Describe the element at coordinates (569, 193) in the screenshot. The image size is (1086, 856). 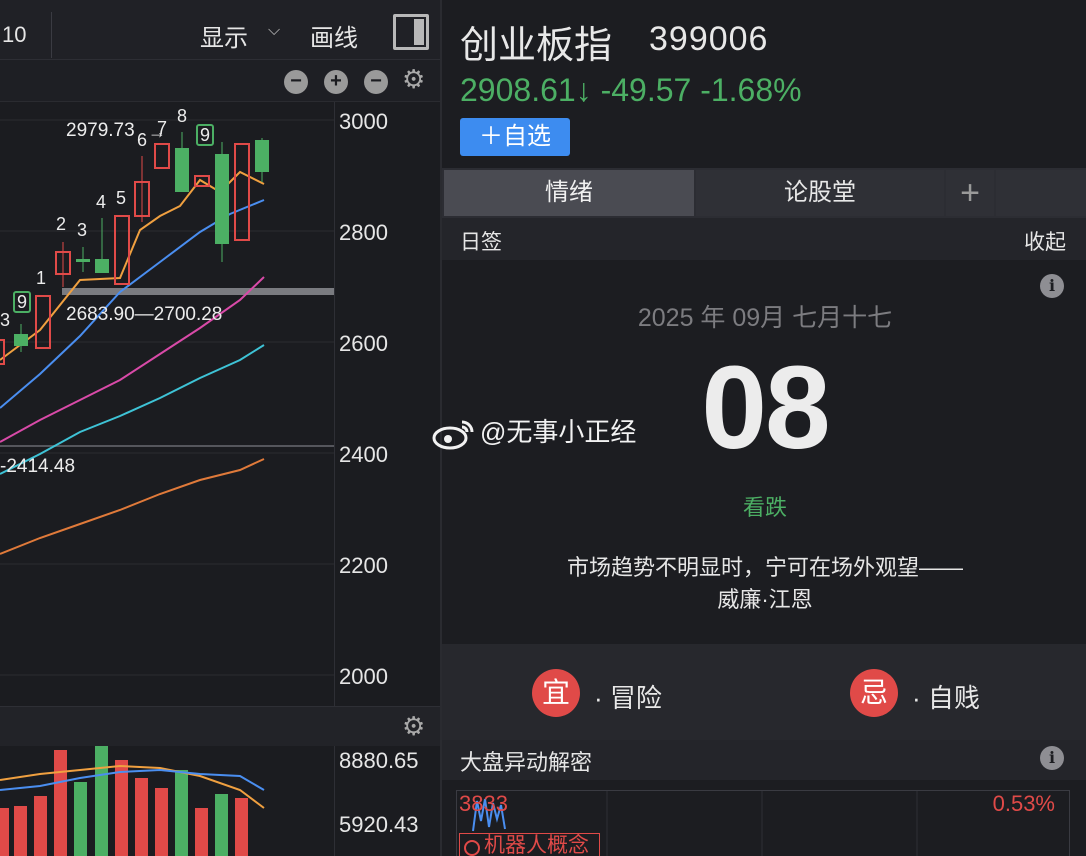
I see `tab-sentiment: 情绪` at that location.